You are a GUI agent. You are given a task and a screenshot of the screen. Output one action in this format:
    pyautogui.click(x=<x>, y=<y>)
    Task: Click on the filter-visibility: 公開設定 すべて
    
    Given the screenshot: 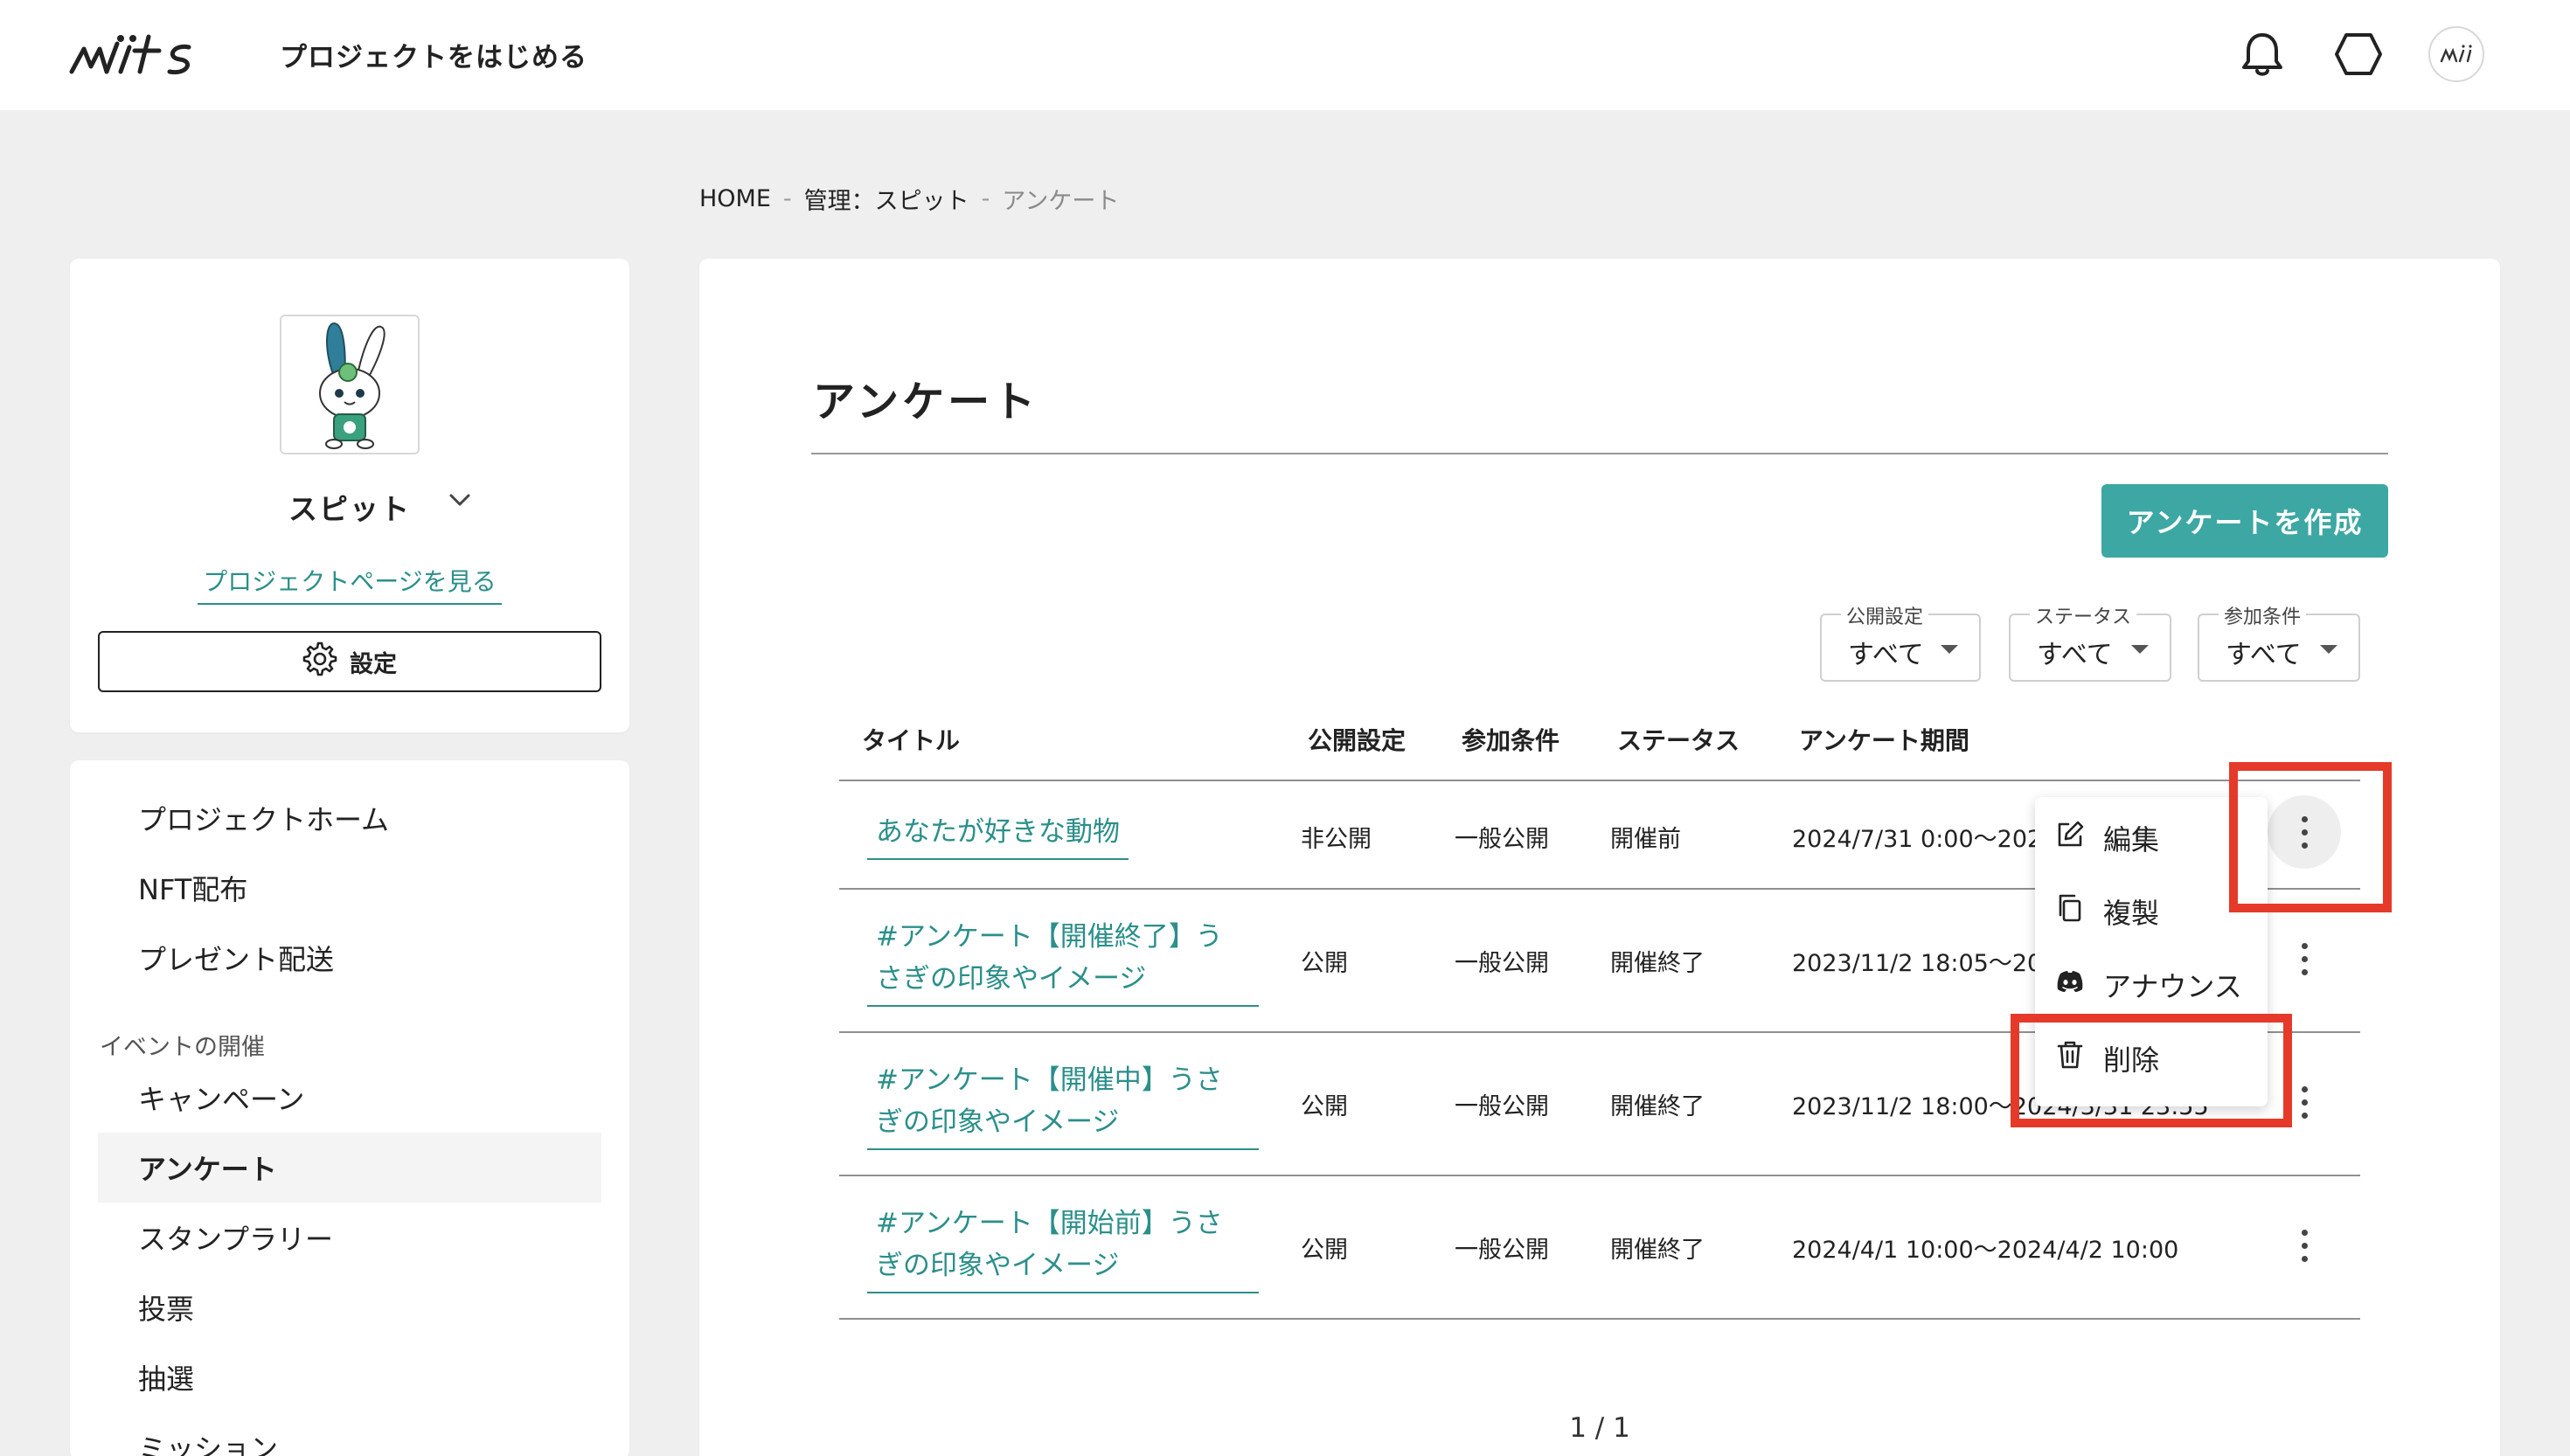 What is the action you would take?
    pyautogui.click(x=1900, y=641)
    